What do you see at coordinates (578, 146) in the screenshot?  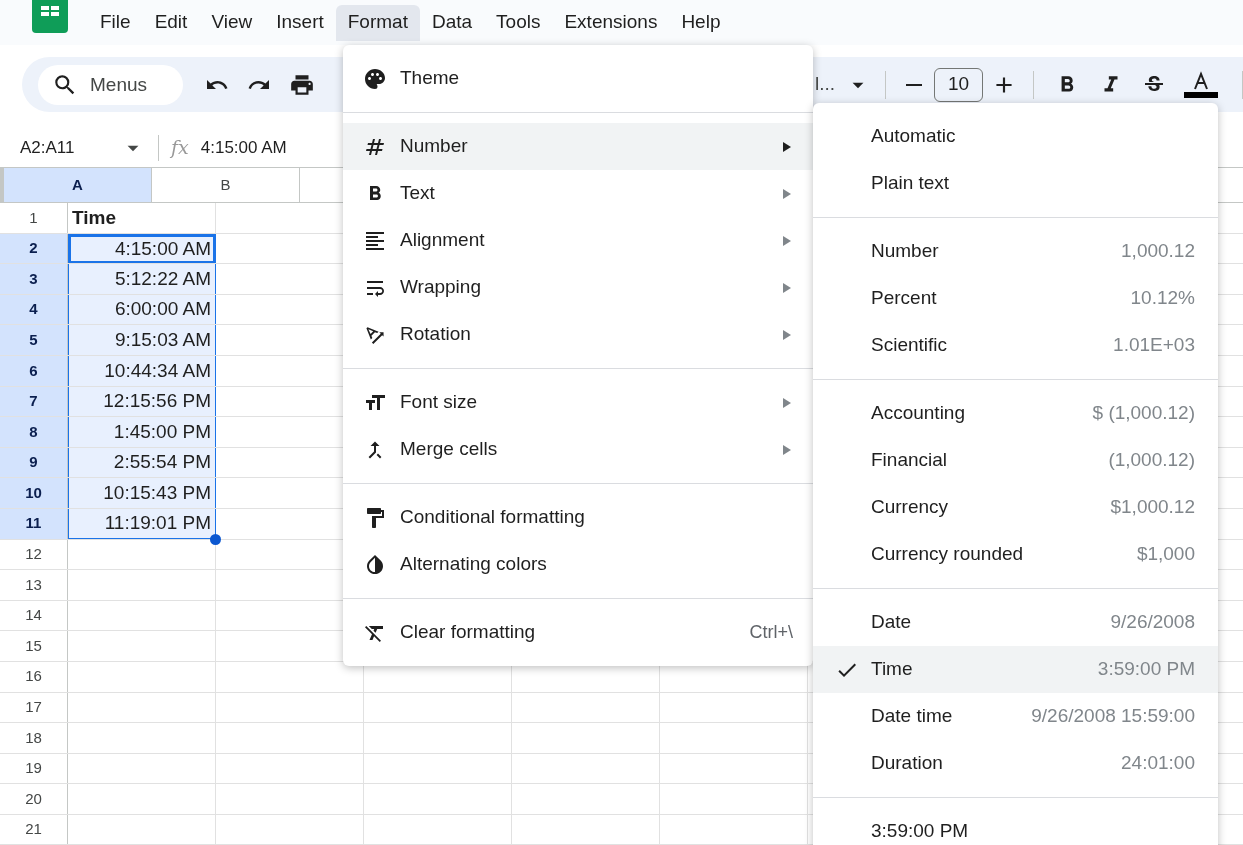 I see `menu-item: Number` at bounding box center [578, 146].